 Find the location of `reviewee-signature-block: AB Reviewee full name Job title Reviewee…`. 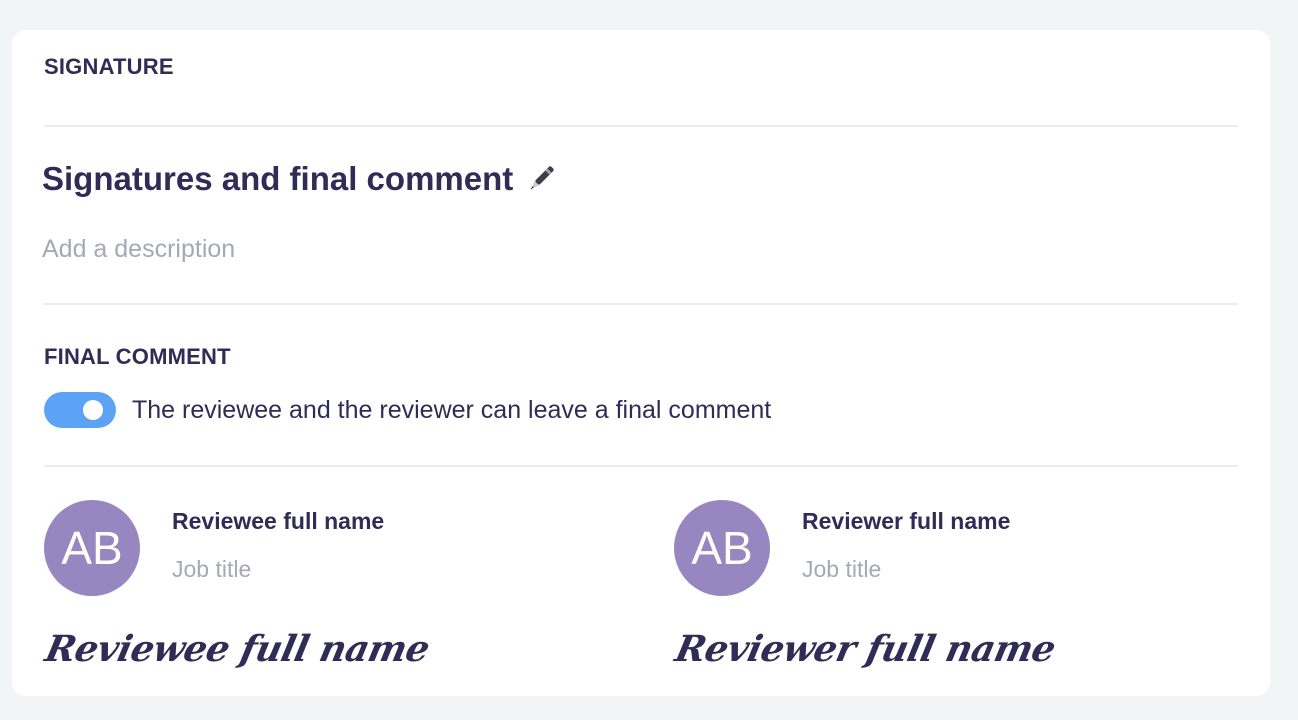

reviewee-signature-block: AB Reviewee full name Job title Reviewee… is located at coordinates (292, 590).